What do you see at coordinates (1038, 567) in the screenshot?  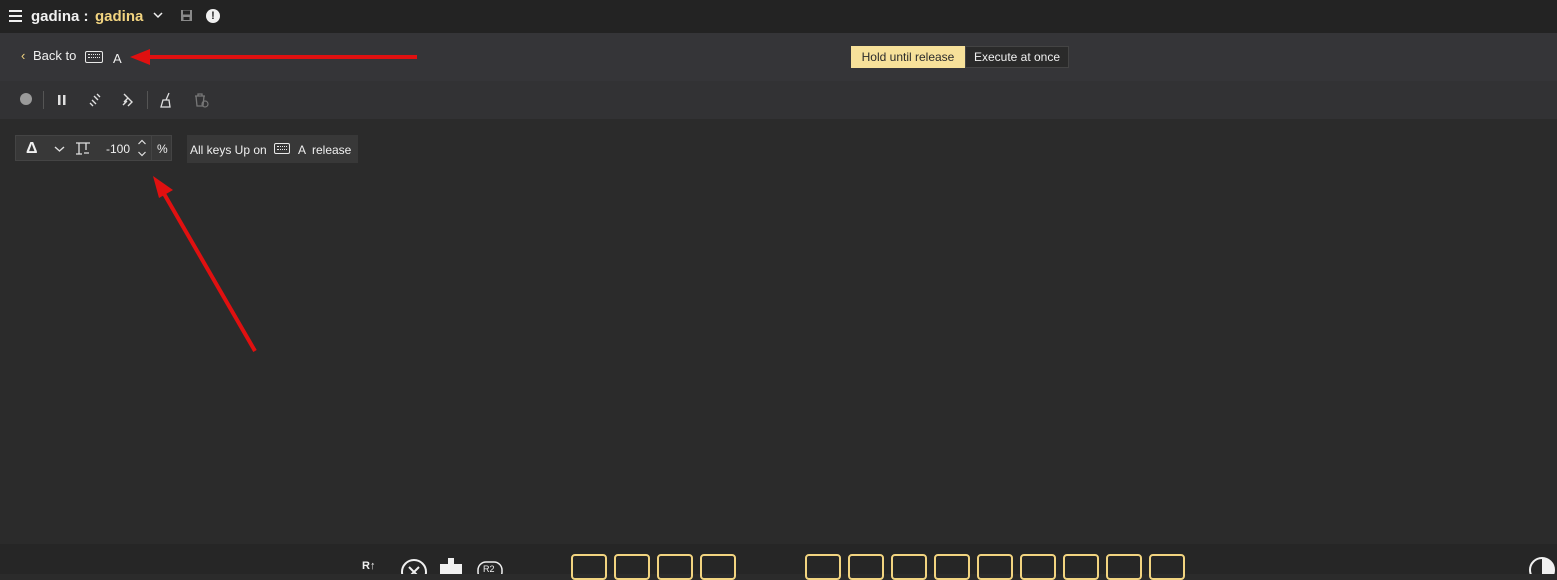 I see `star-button` at bounding box center [1038, 567].